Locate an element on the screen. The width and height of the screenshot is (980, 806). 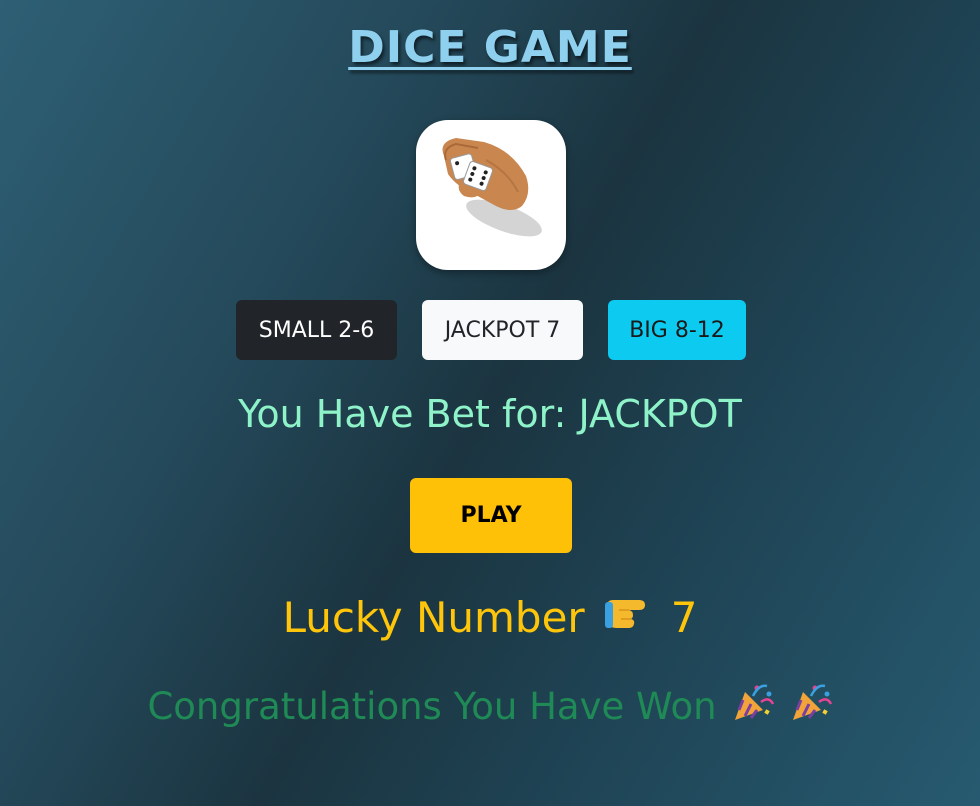
game-title: DICE GAME is located at coordinates (490, 47).